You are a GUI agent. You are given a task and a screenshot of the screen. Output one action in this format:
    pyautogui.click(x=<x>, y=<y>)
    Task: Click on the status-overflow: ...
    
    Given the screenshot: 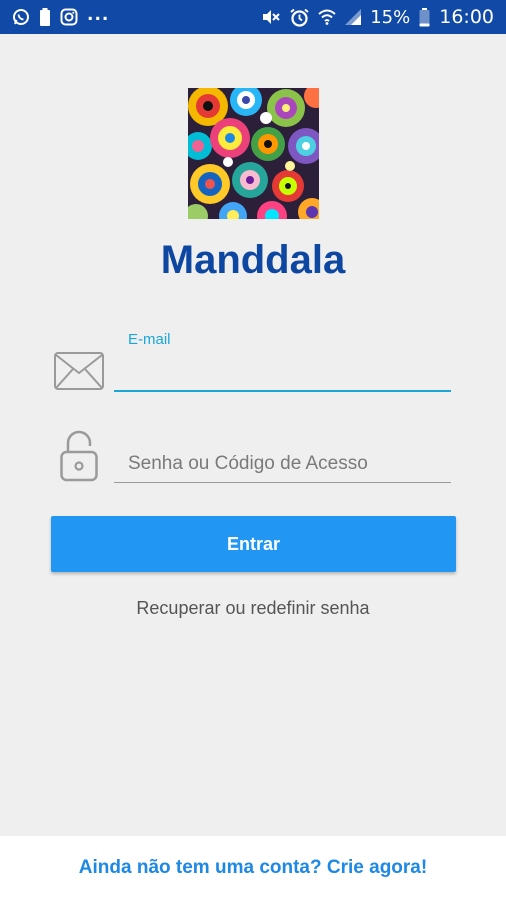 What is the action you would take?
    pyautogui.click(x=98, y=15)
    